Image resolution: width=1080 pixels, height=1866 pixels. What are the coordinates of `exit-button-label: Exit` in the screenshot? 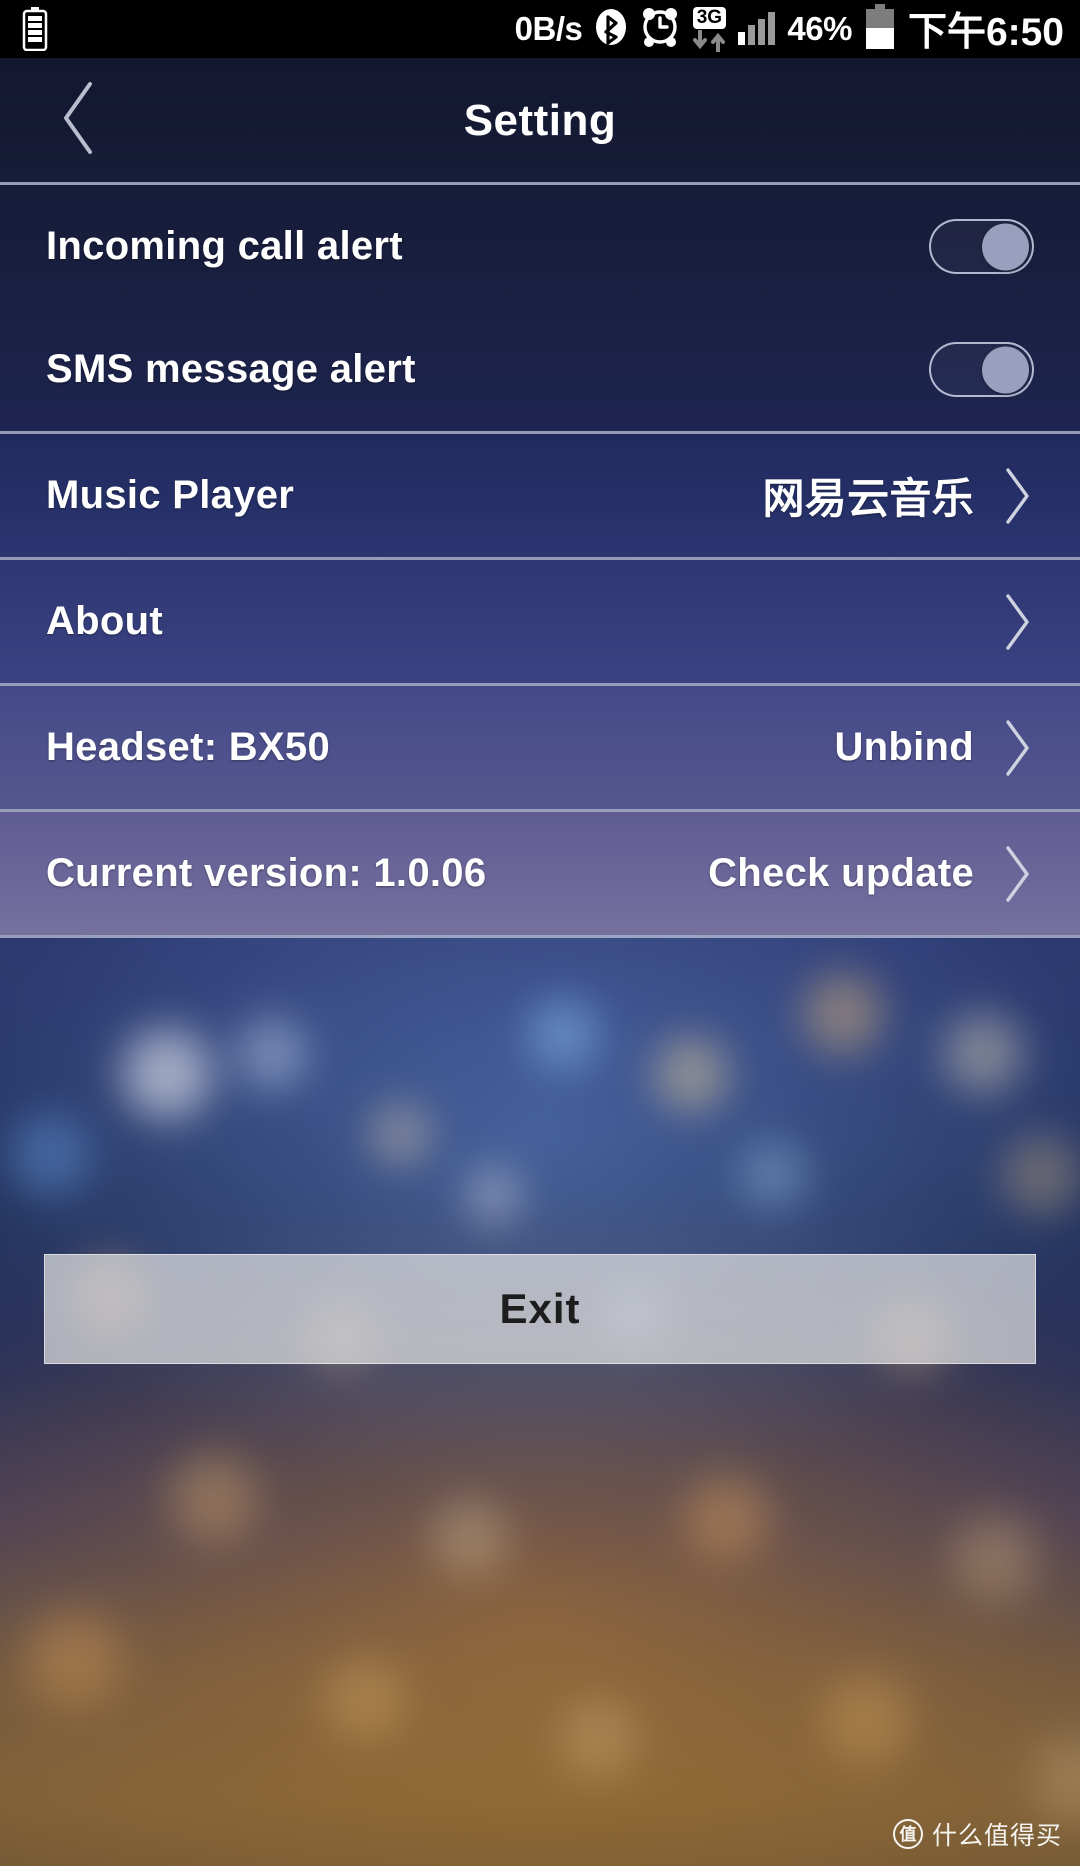 It's located at (540, 1308).